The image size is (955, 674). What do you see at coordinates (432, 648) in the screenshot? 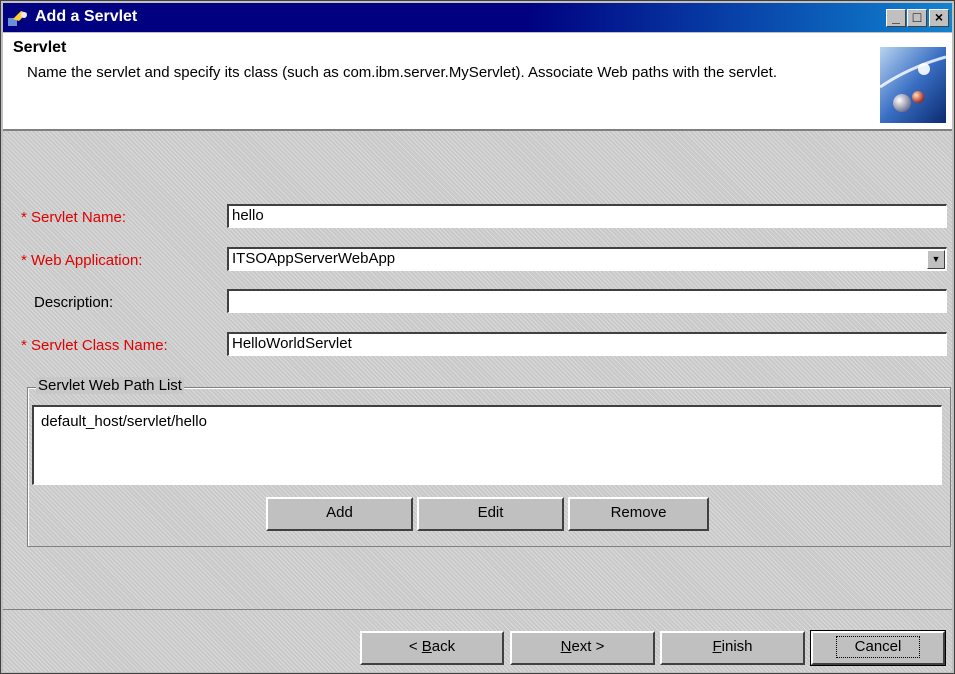
I see `back-button: < Back` at bounding box center [432, 648].